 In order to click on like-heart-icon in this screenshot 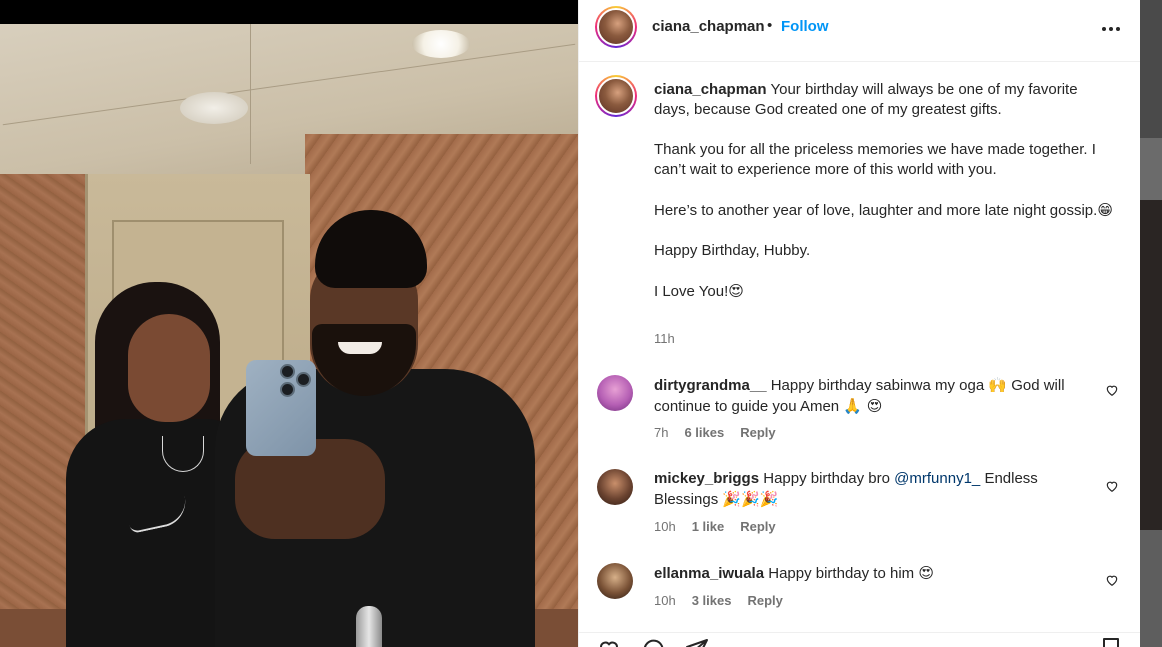, I will do `click(609, 642)`.